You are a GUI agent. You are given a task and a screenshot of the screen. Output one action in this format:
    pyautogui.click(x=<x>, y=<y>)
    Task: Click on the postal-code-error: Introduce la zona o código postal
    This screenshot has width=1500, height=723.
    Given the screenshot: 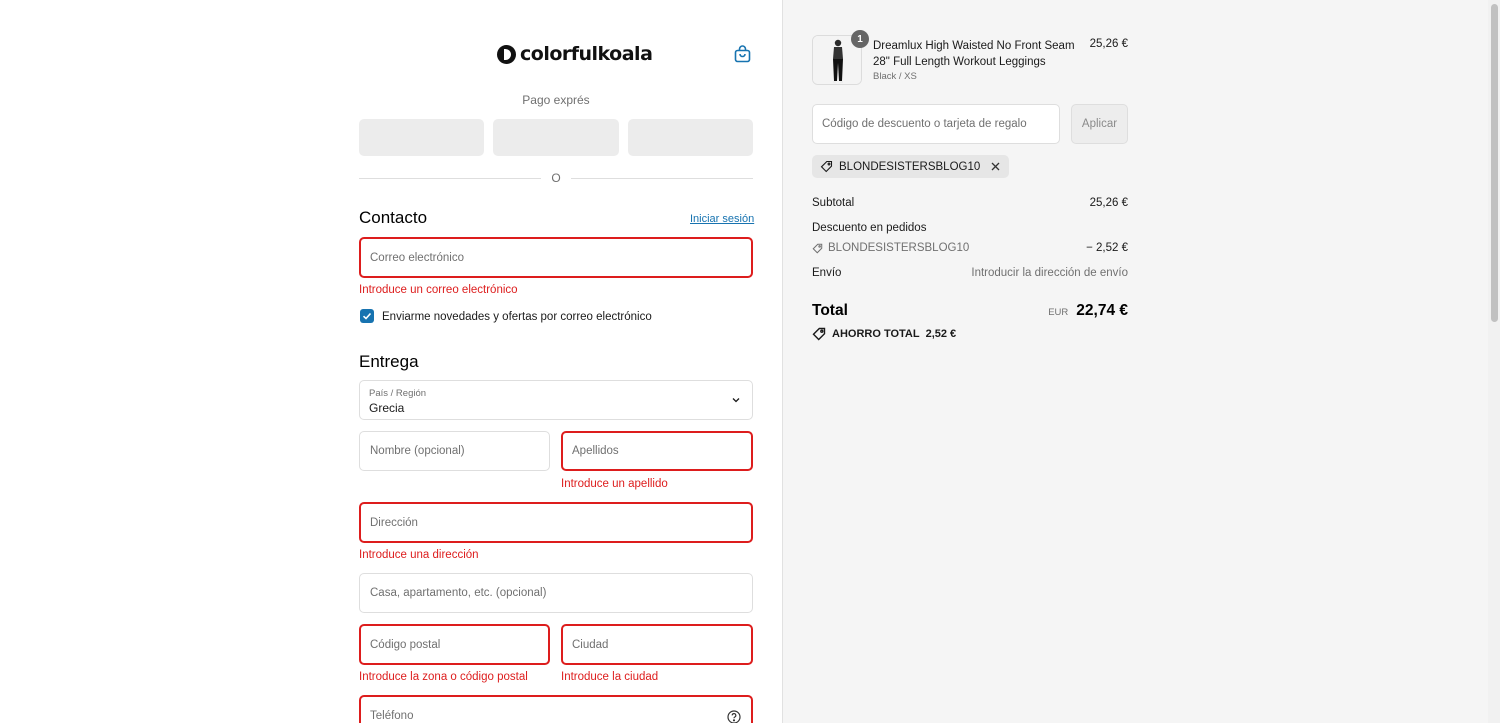 What is the action you would take?
    pyautogui.click(x=443, y=677)
    